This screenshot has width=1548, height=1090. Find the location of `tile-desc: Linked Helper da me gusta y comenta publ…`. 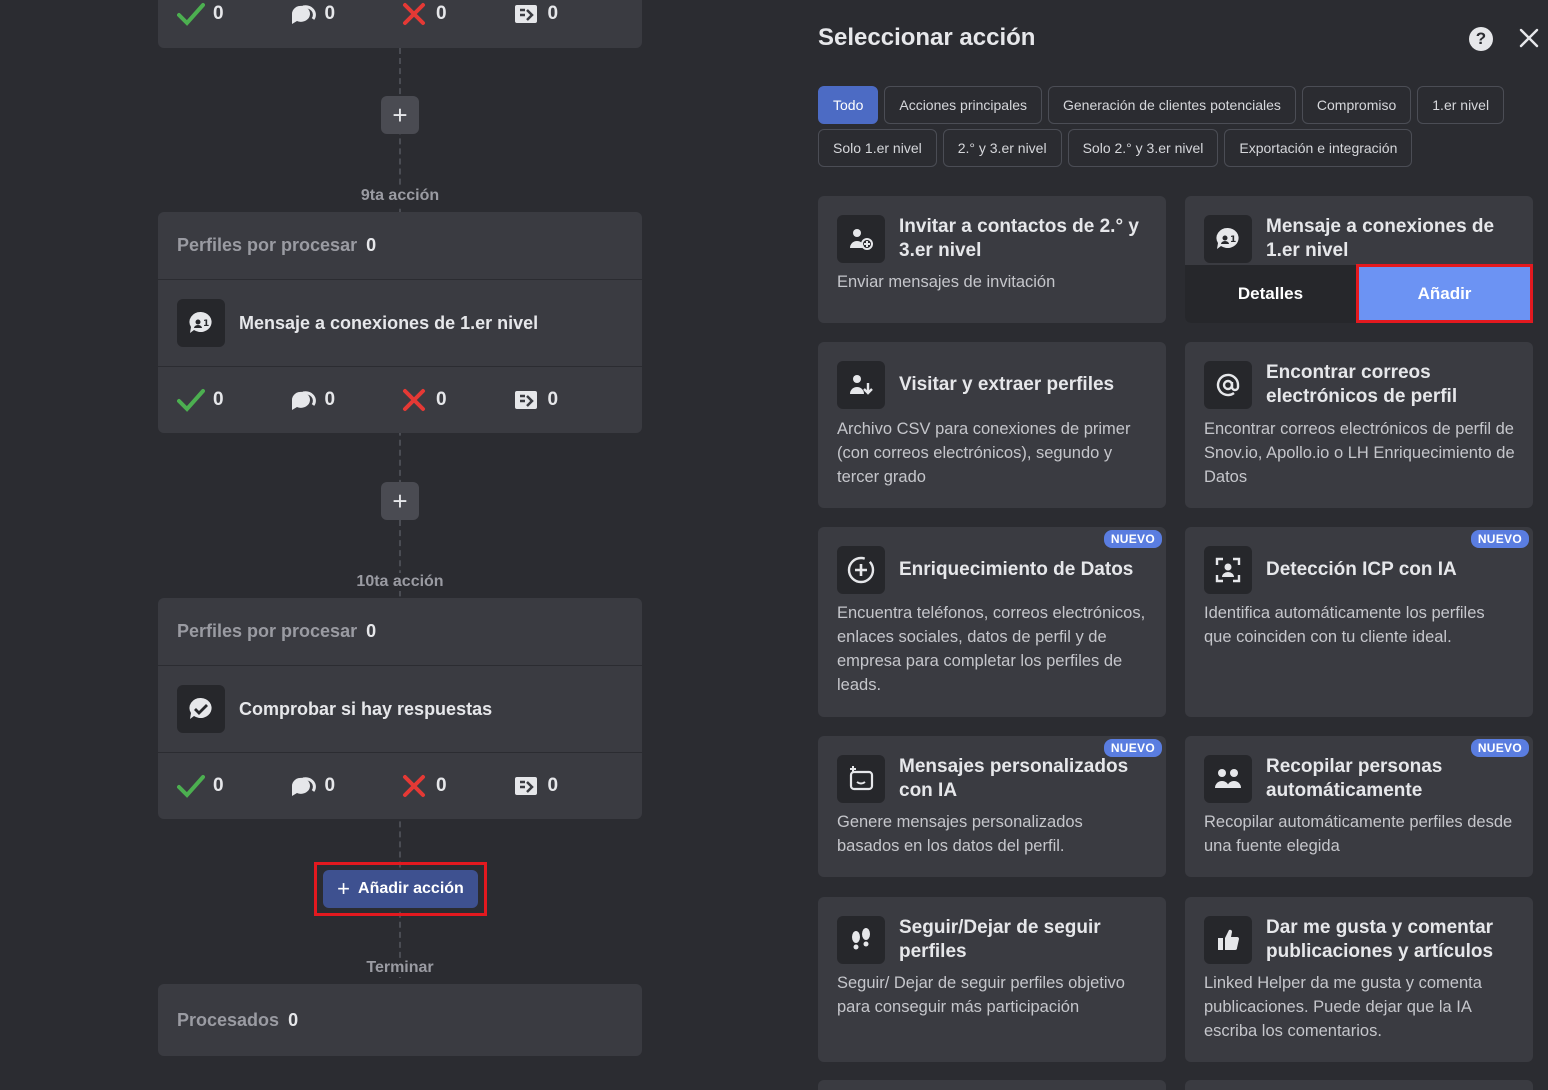

tile-desc: Linked Helper da me gusta y comenta publ… is located at coordinates (1343, 1007).